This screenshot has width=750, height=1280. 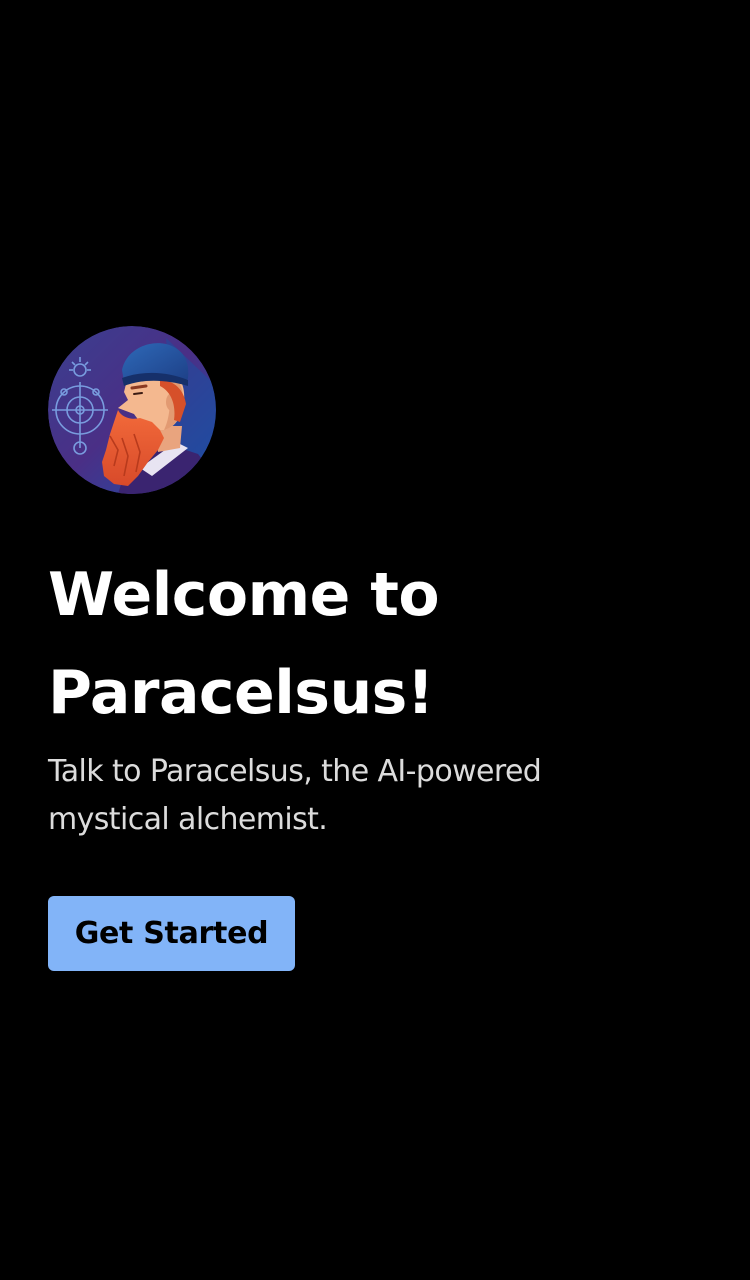 I want to click on paracelsus-avatar, so click(x=132, y=410).